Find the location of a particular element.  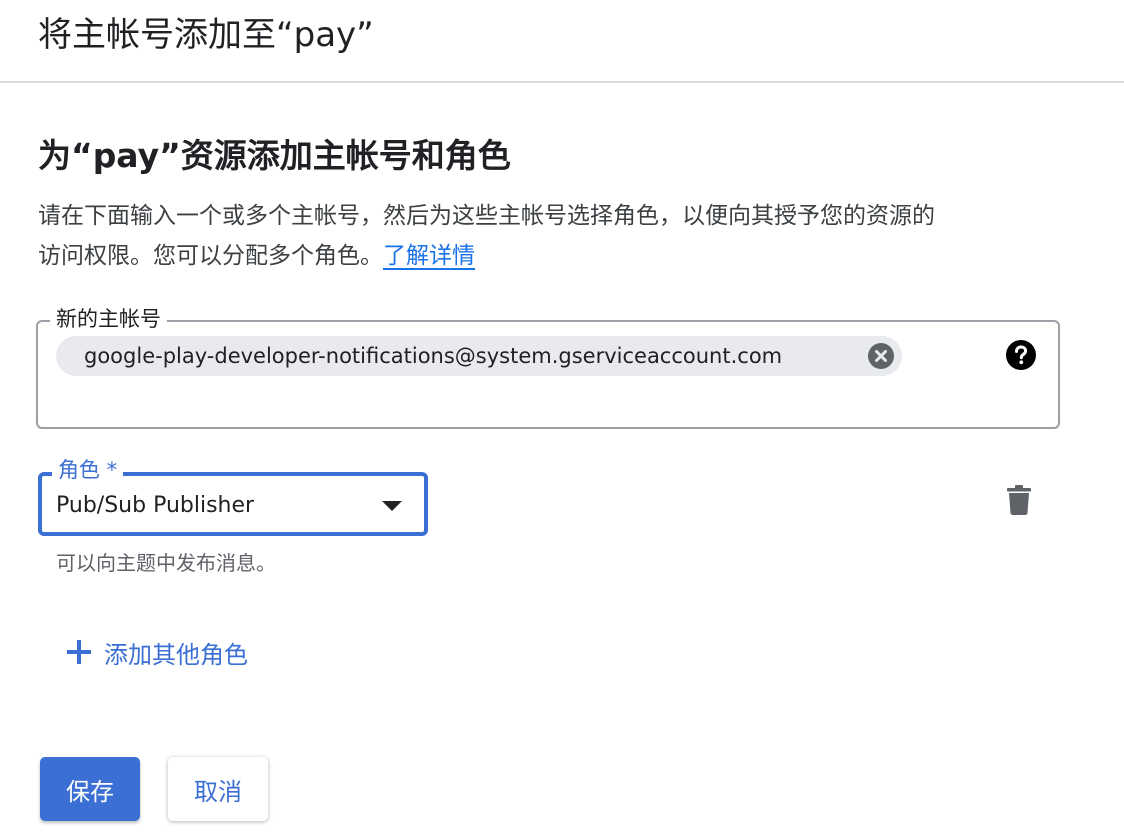

trash-icon is located at coordinates (1019, 500).